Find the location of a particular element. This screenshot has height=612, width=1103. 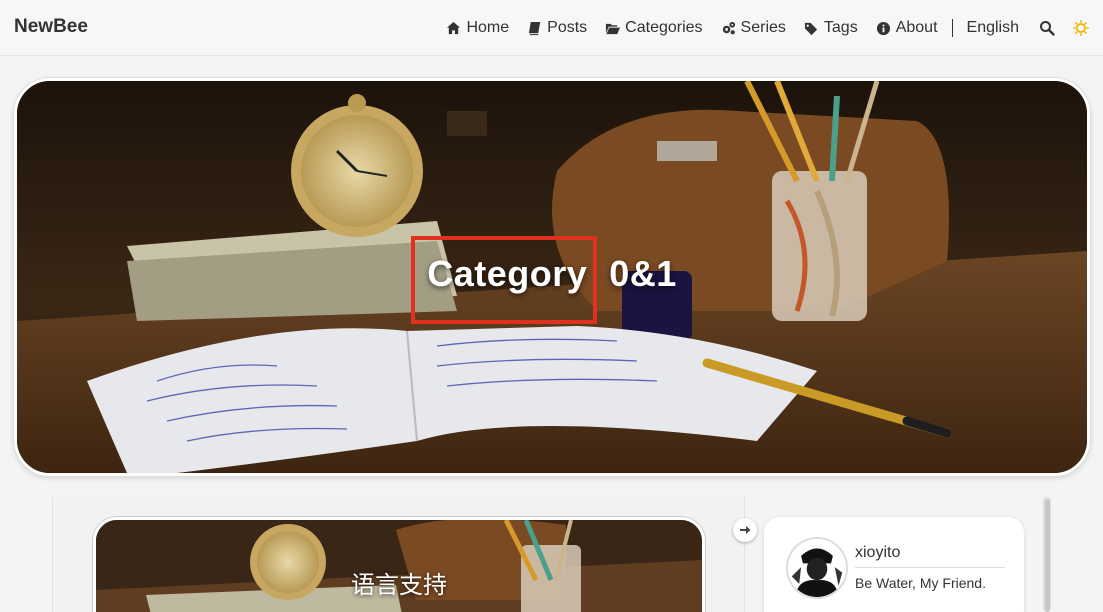

search-icon is located at coordinates (1047, 28).